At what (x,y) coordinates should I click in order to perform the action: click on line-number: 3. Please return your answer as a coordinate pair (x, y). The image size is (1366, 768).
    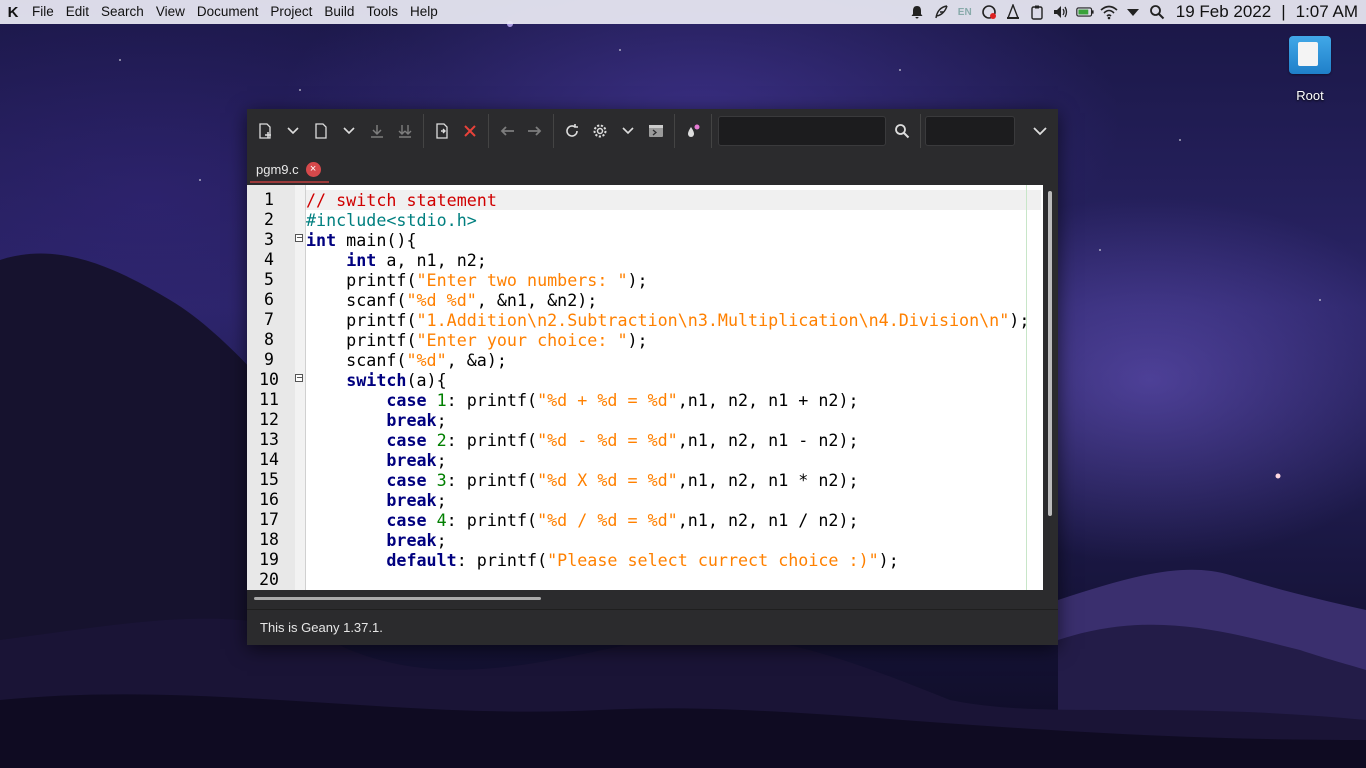
    Looking at the image, I should click on (269, 239).